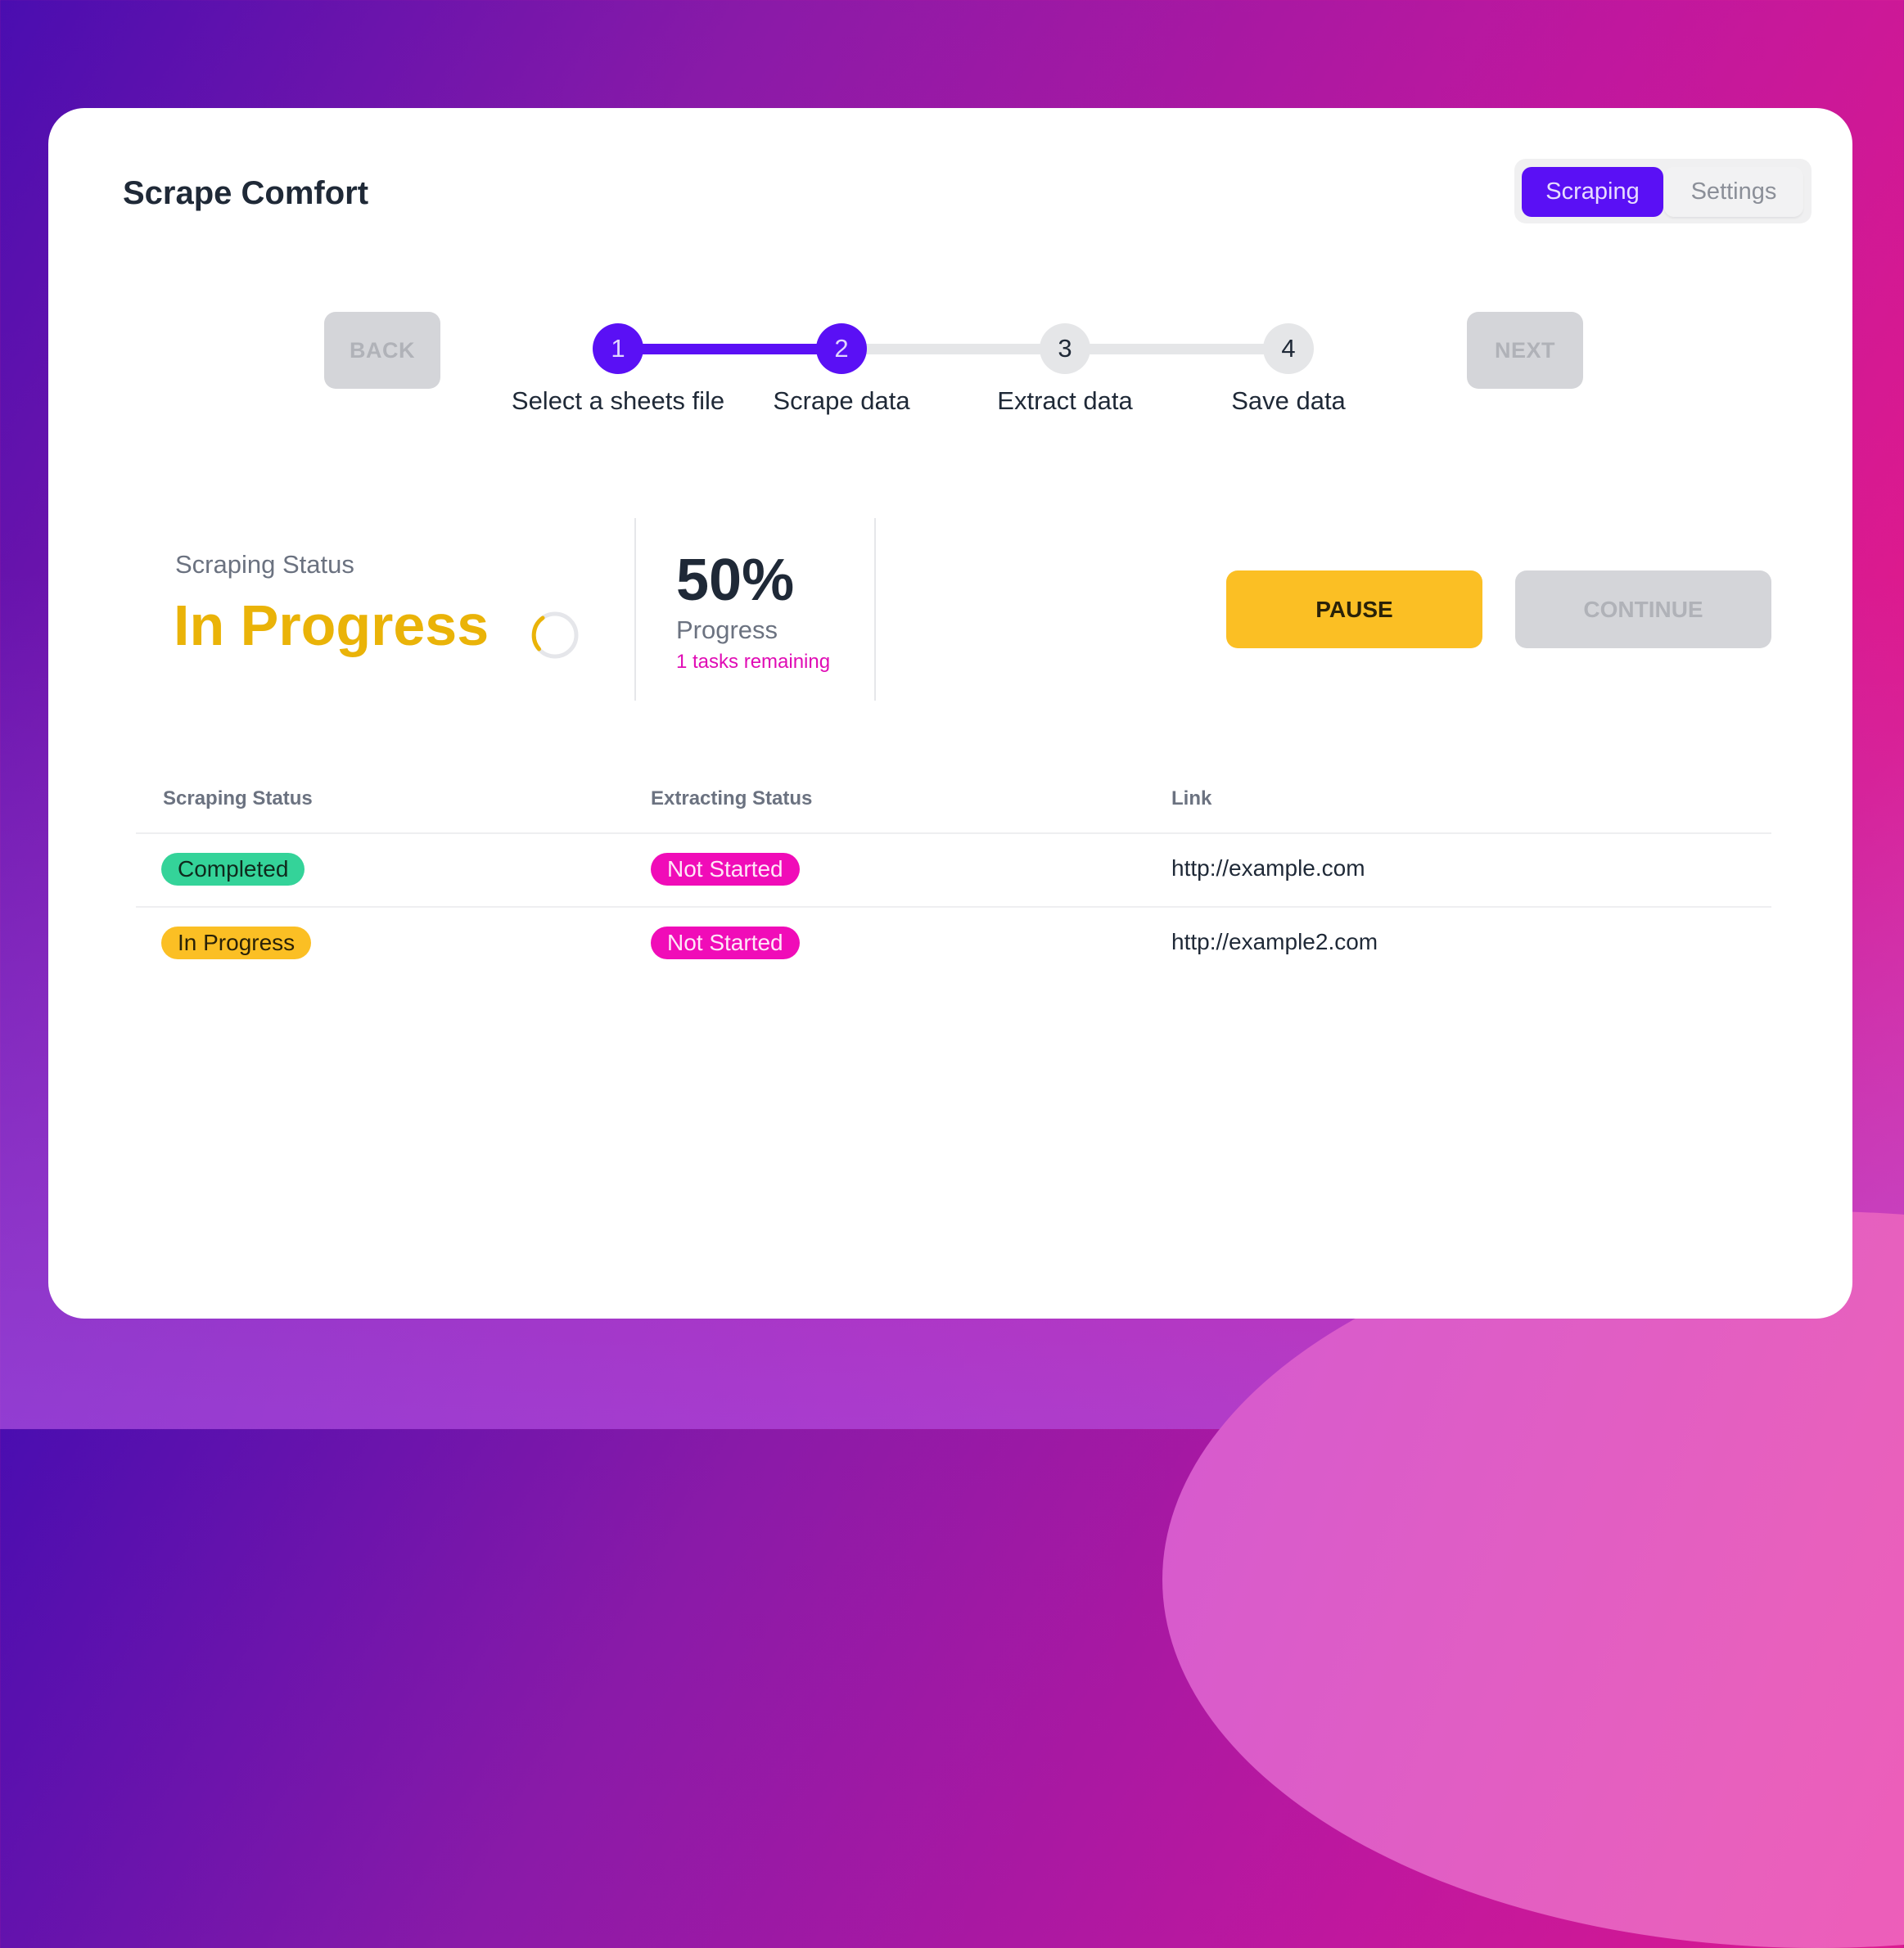  I want to click on step-4-label: Save data, so click(1288, 400).